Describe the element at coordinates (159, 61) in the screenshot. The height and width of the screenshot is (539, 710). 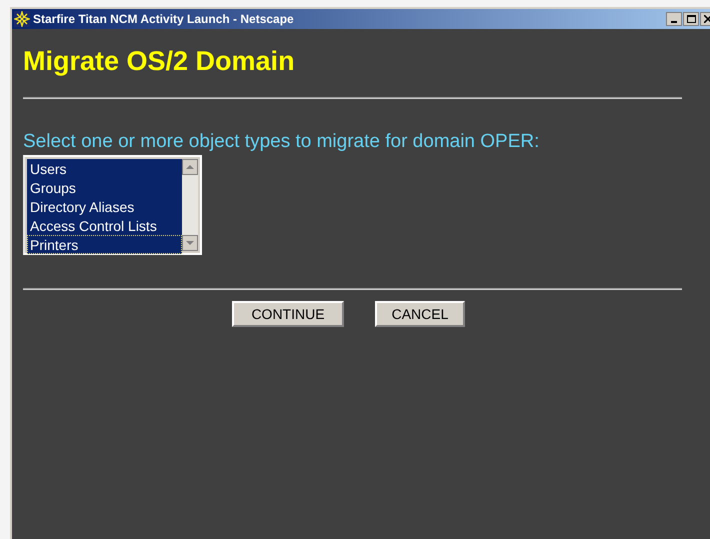
I see `page-heading: Migrate OS/2 Domain` at that location.